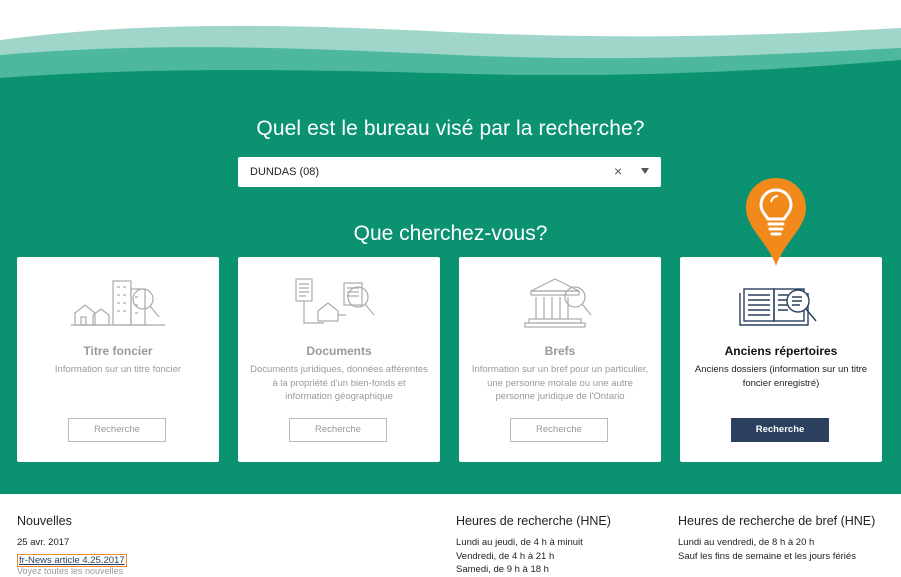 Image resolution: width=901 pixels, height=577 pixels. What do you see at coordinates (777, 521) in the screenshot?
I see `writ-hours-heading: Heures de recherche de bref (HNE)` at bounding box center [777, 521].